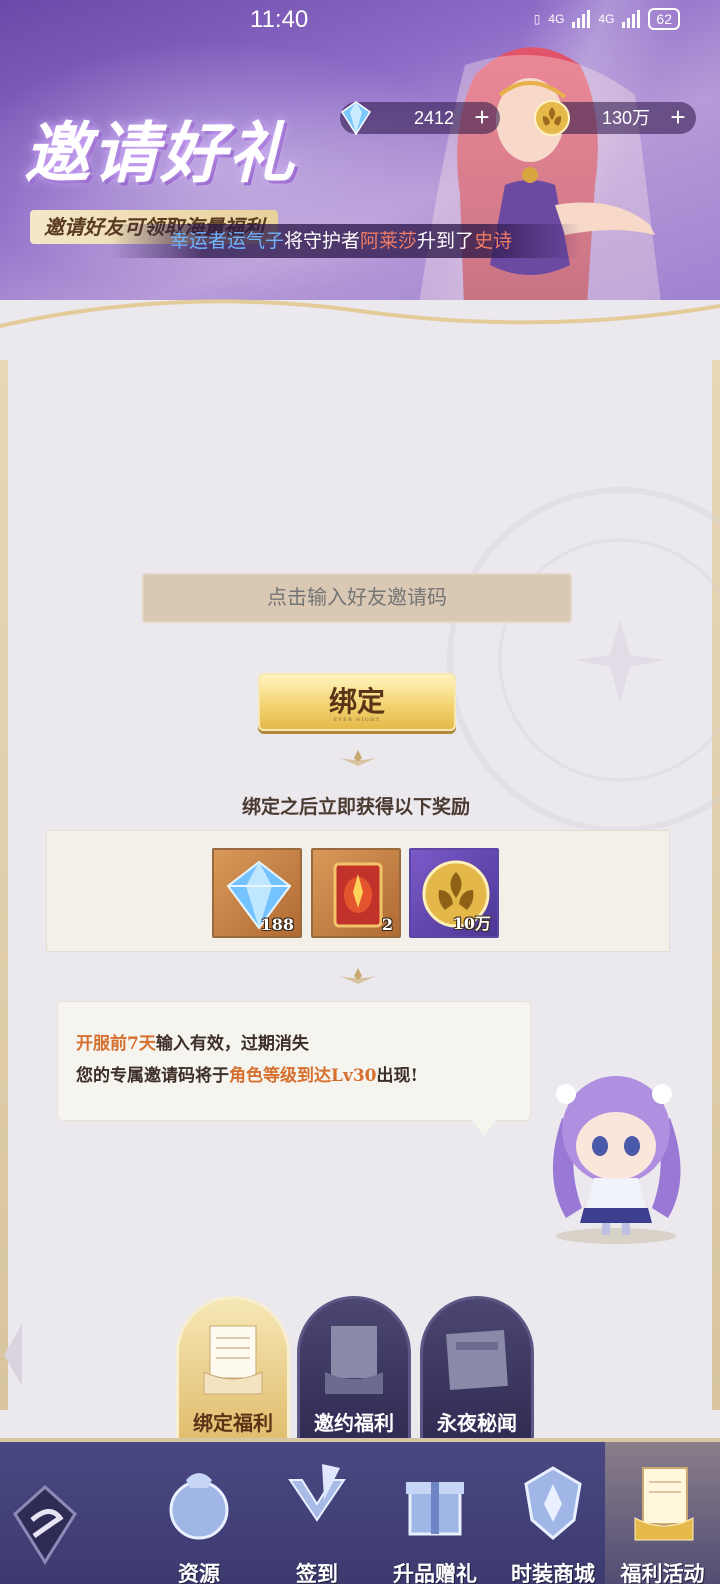 The image size is (720, 1584). What do you see at coordinates (357, 720) in the screenshot?
I see `bind-button-sub: EVER NIGHT` at bounding box center [357, 720].